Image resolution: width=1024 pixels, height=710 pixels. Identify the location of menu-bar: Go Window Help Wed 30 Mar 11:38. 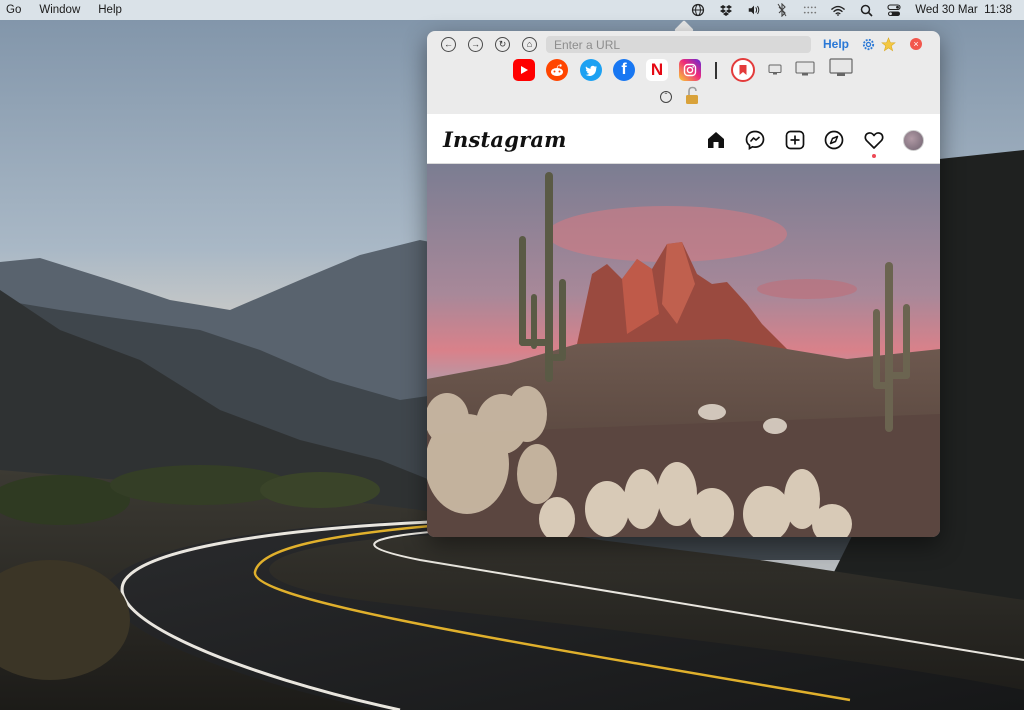
(512, 10).